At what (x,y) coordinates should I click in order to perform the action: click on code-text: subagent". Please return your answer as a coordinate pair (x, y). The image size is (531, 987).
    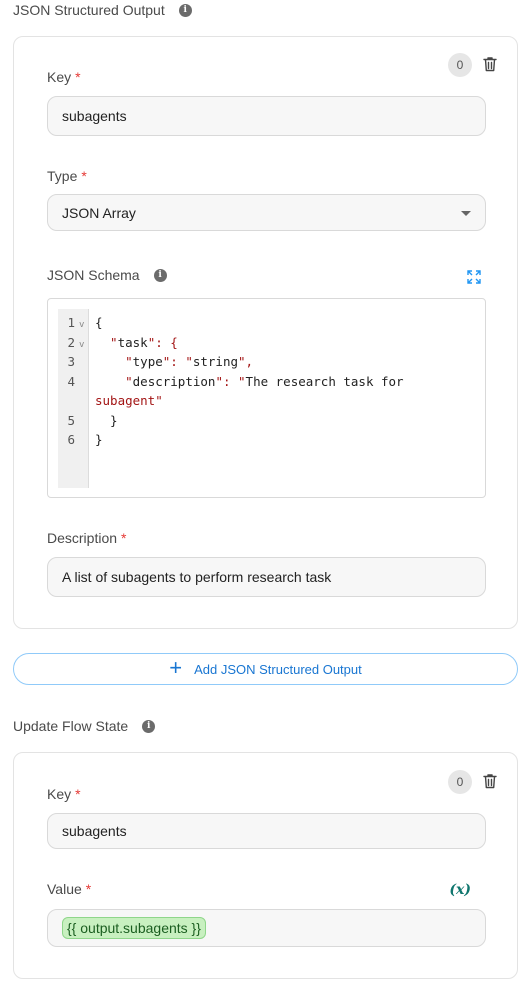
    Looking at the image, I should click on (129, 400).